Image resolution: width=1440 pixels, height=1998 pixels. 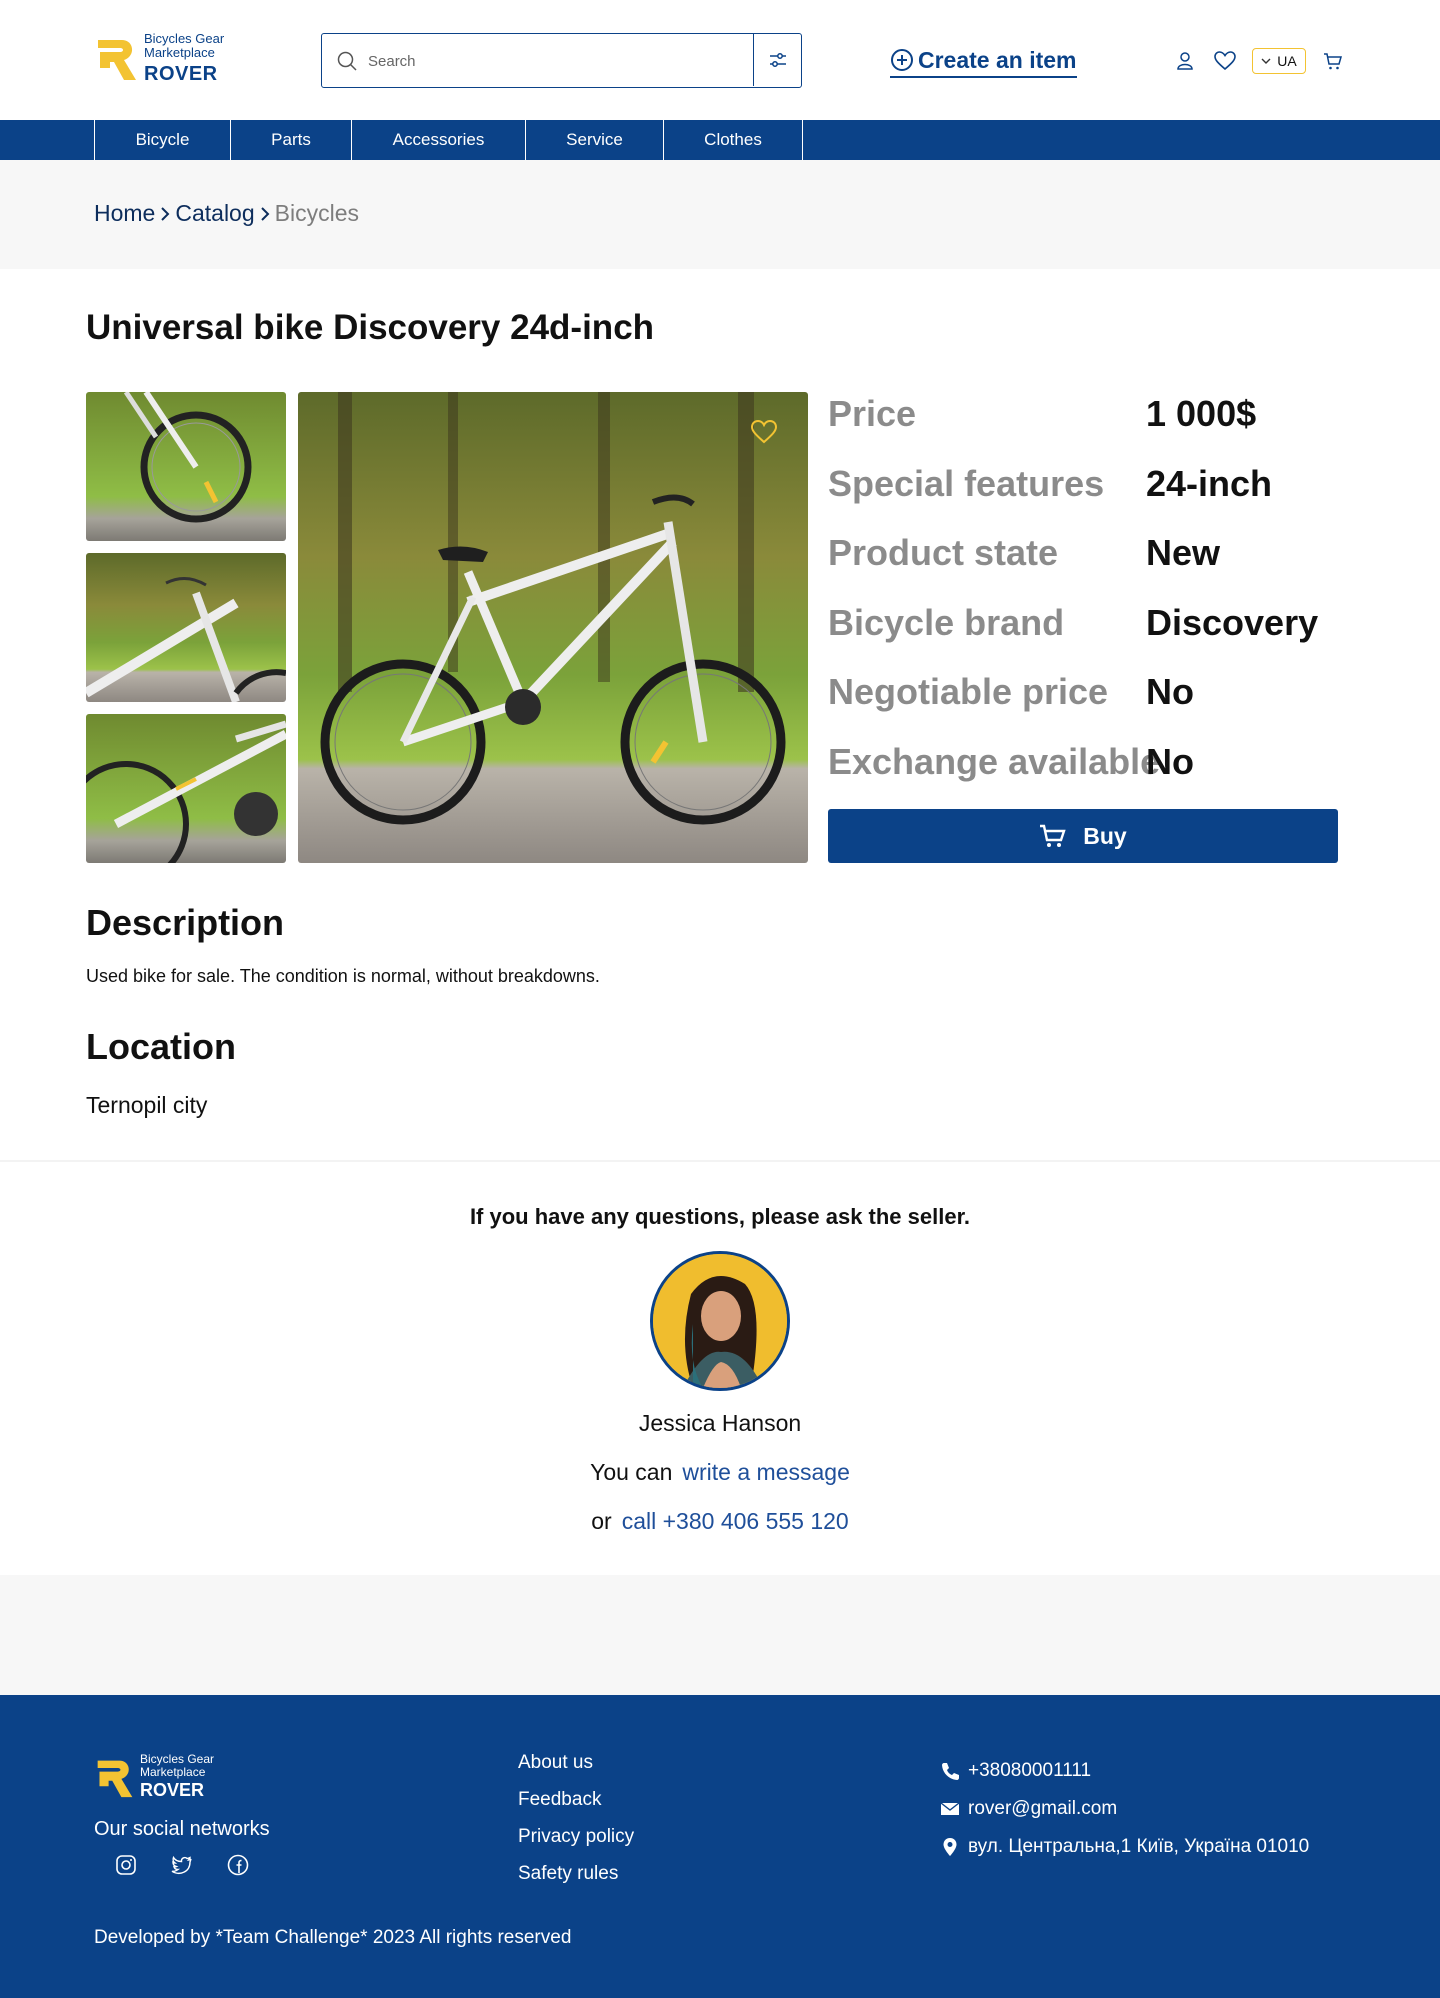 What do you see at coordinates (946, 622) in the screenshot?
I see `spec-key: Bicycle brand` at bounding box center [946, 622].